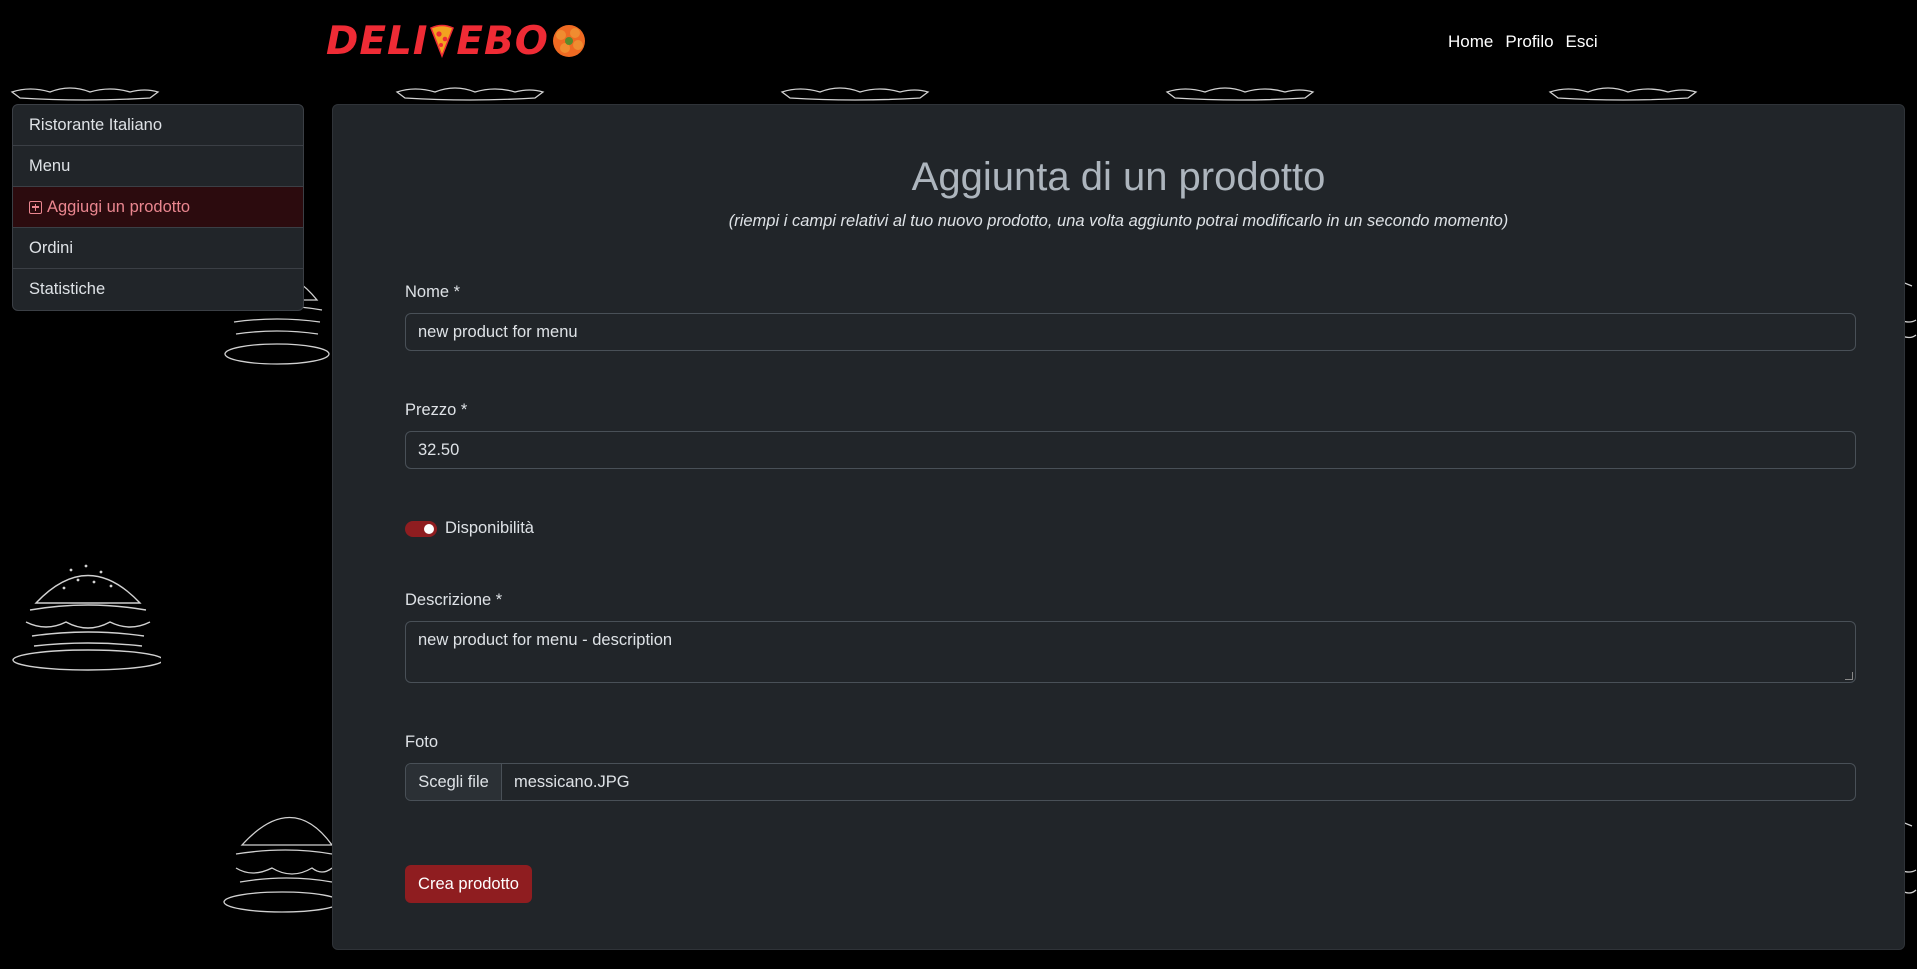 The width and height of the screenshot is (1917, 969). Describe the element at coordinates (158, 166) in the screenshot. I see `sidebar-item-menu: Menu` at that location.